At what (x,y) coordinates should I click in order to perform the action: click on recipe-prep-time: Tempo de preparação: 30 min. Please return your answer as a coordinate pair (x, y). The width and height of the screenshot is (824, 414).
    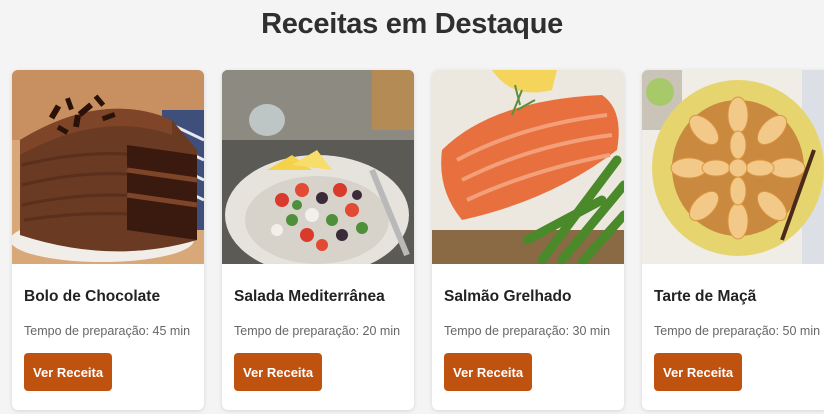
    Looking at the image, I should click on (527, 331).